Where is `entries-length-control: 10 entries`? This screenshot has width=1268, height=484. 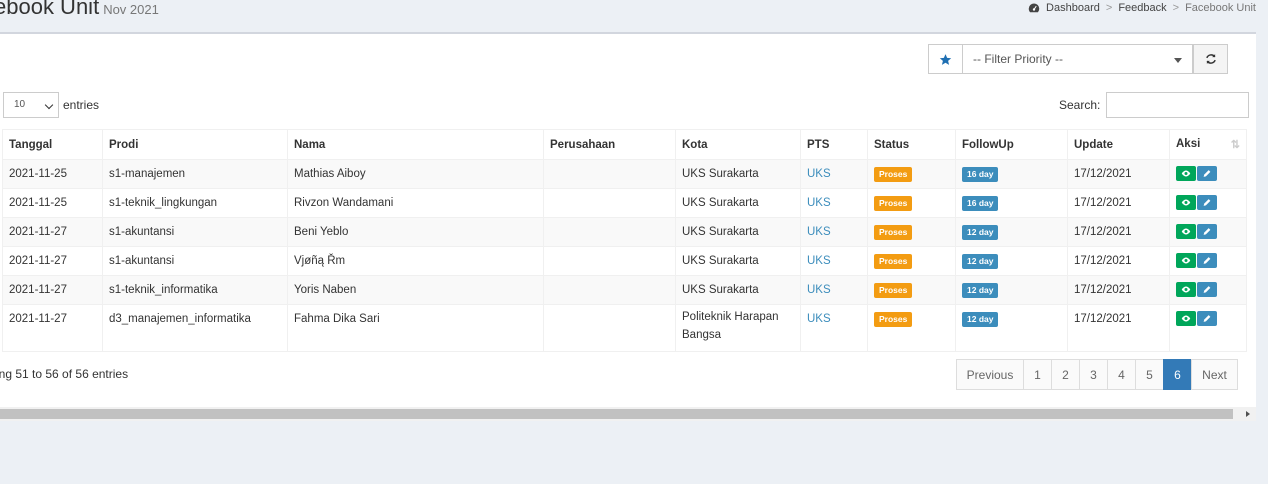 entries-length-control: 10 entries is located at coordinates (51, 105).